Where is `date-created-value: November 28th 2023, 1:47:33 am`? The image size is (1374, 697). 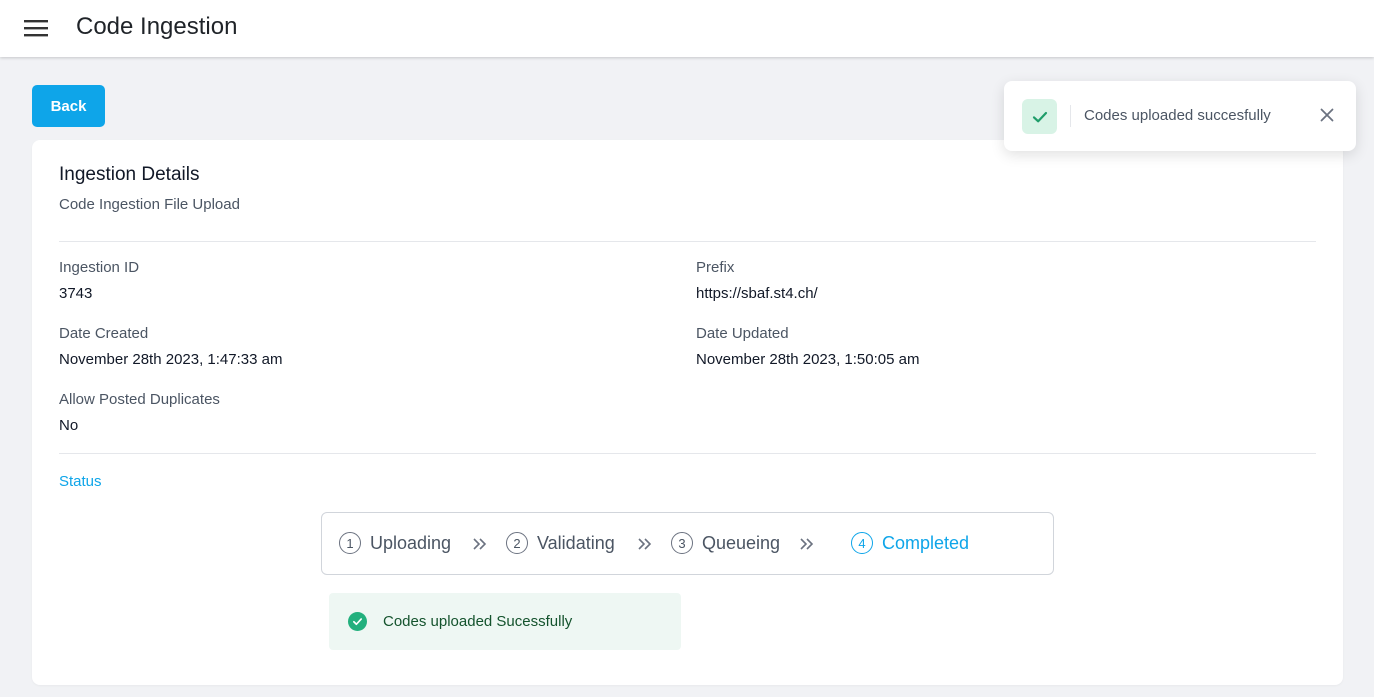 date-created-value: November 28th 2023, 1:47:33 am is located at coordinates (171, 359).